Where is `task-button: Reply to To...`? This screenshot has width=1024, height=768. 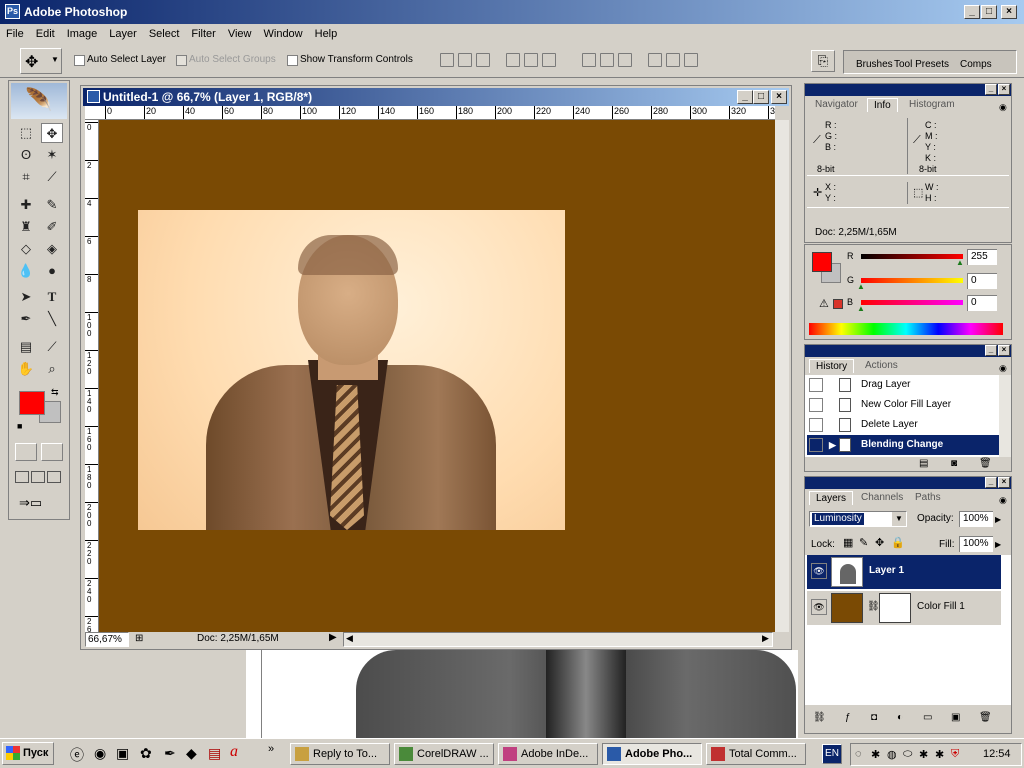 task-button: Reply to To... is located at coordinates (340, 754).